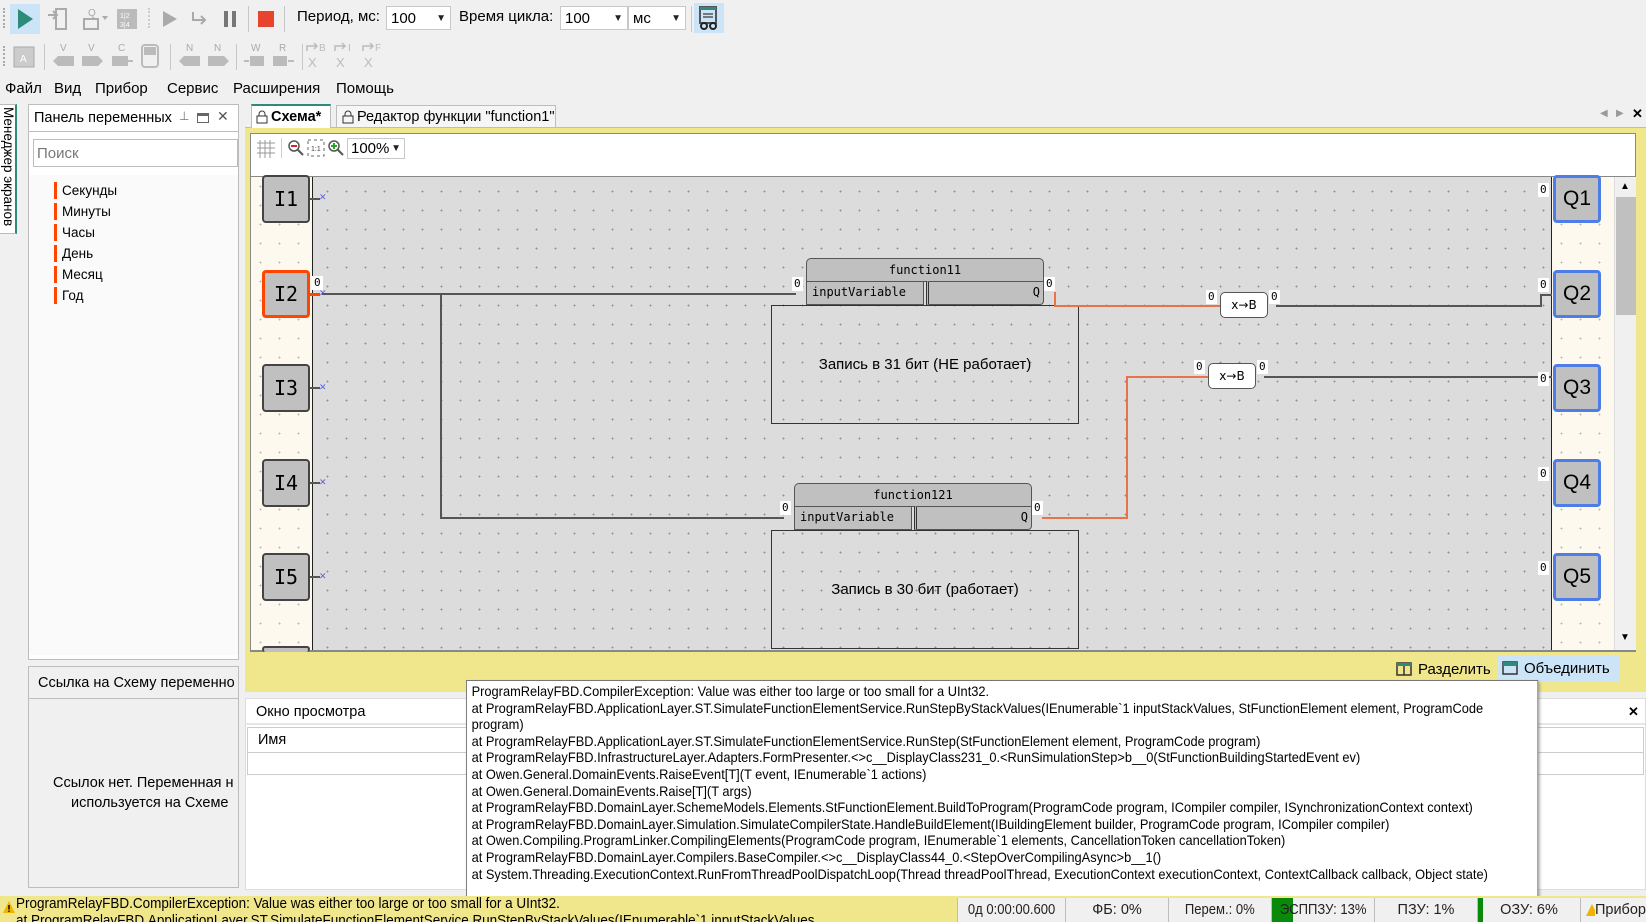  I want to click on cycle-unit-select: мс ▼, so click(657, 18).